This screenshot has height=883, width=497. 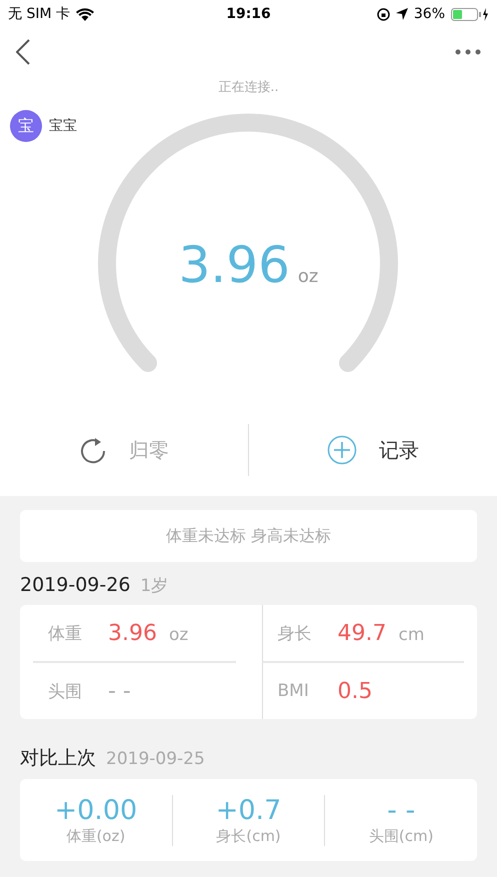 I want to click on metric-value: - -, so click(x=119, y=691).